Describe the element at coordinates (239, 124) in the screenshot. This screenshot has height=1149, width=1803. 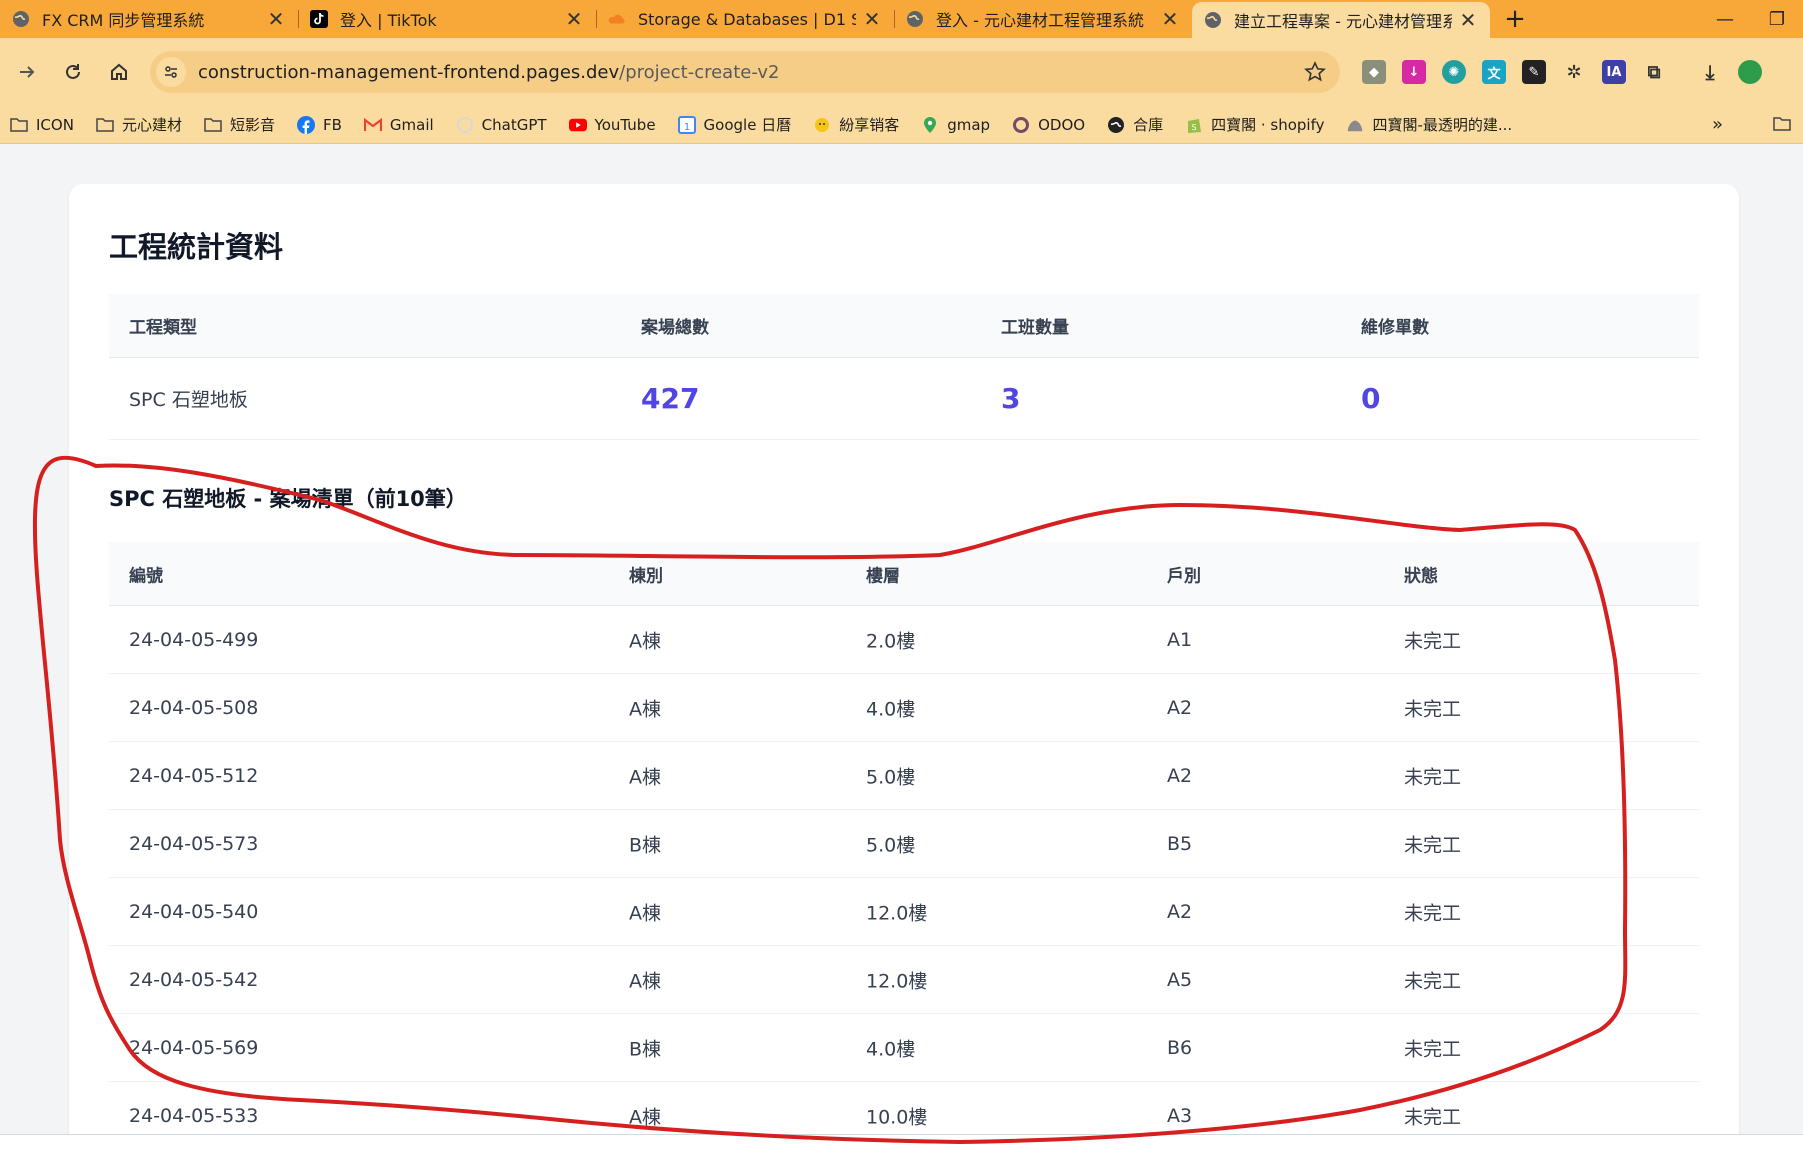
I see `bookmark-item: 短影音` at that location.